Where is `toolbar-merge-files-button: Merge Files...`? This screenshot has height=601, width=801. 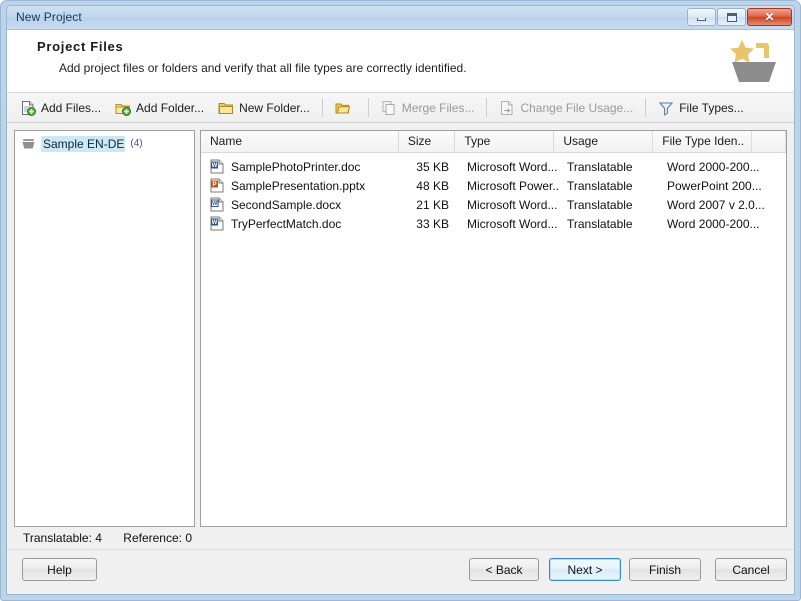
toolbar-merge-files-button: Merge Files... is located at coordinates (428, 108).